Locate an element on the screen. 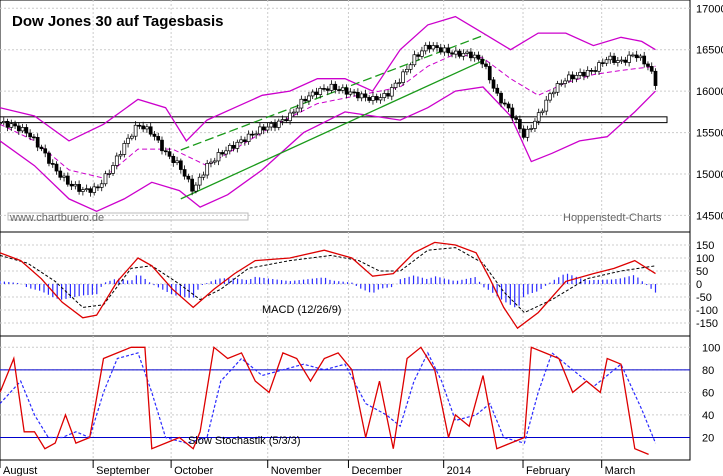 Image resolution: width=723 pixels, height=476 pixels. stochastic-y-tick-label: 40 is located at coordinates (708, 416).